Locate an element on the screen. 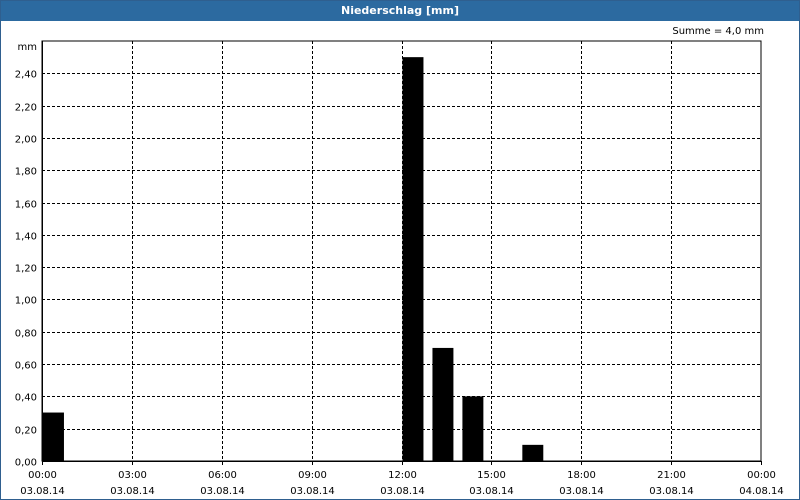  y-tick-label: 0,80 is located at coordinates (26, 334).